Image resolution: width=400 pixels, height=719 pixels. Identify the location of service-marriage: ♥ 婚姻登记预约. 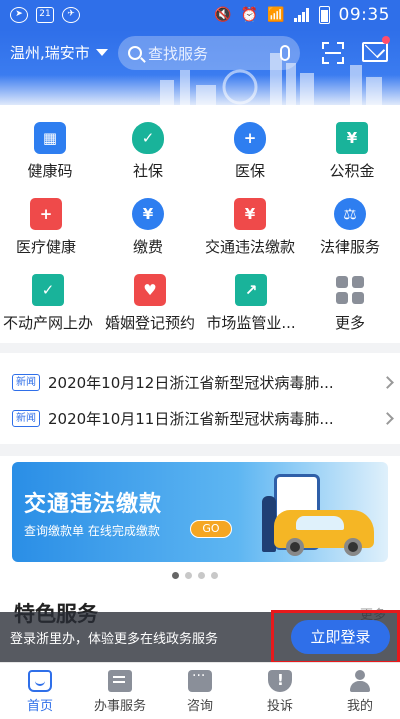
(150, 303).